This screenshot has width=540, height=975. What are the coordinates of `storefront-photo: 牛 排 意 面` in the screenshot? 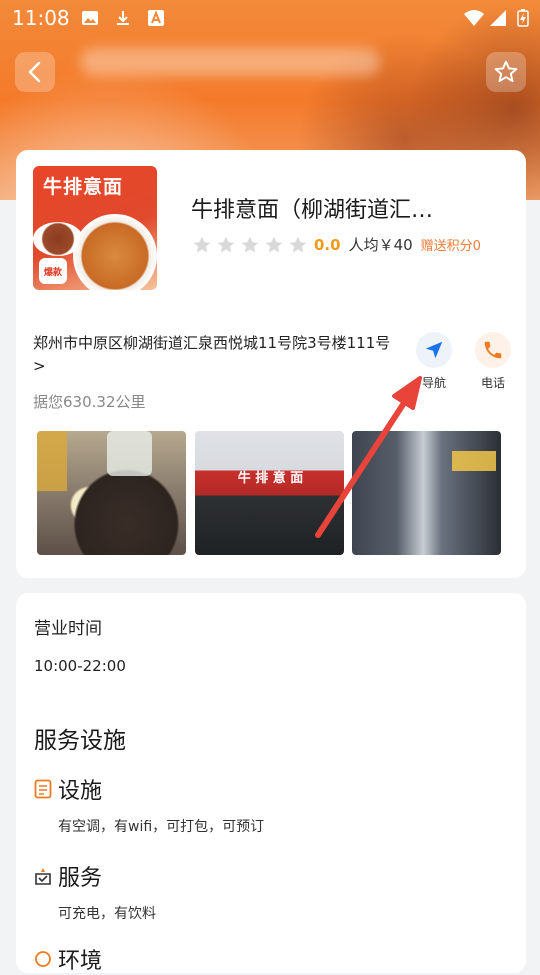 It's located at (269, 493).